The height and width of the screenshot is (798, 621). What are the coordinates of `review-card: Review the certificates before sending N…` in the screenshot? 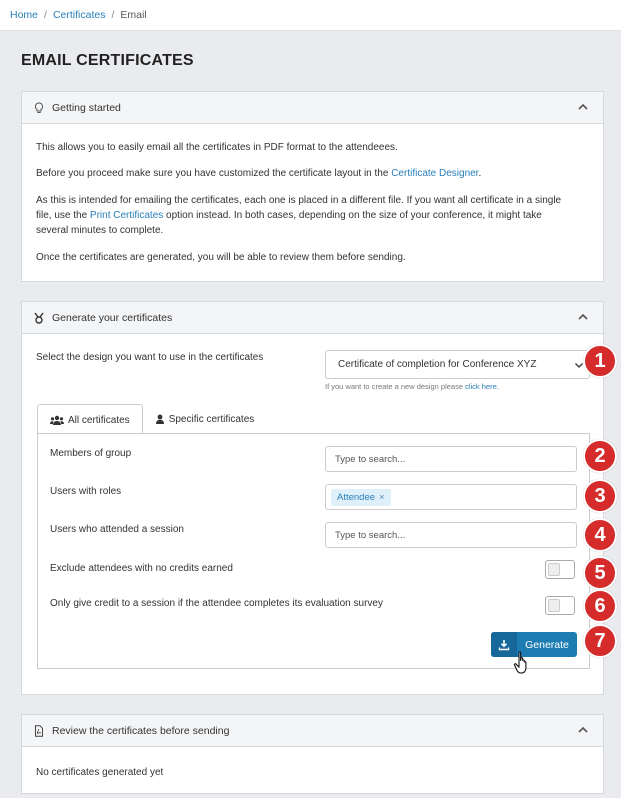 It's located at (312, 754).